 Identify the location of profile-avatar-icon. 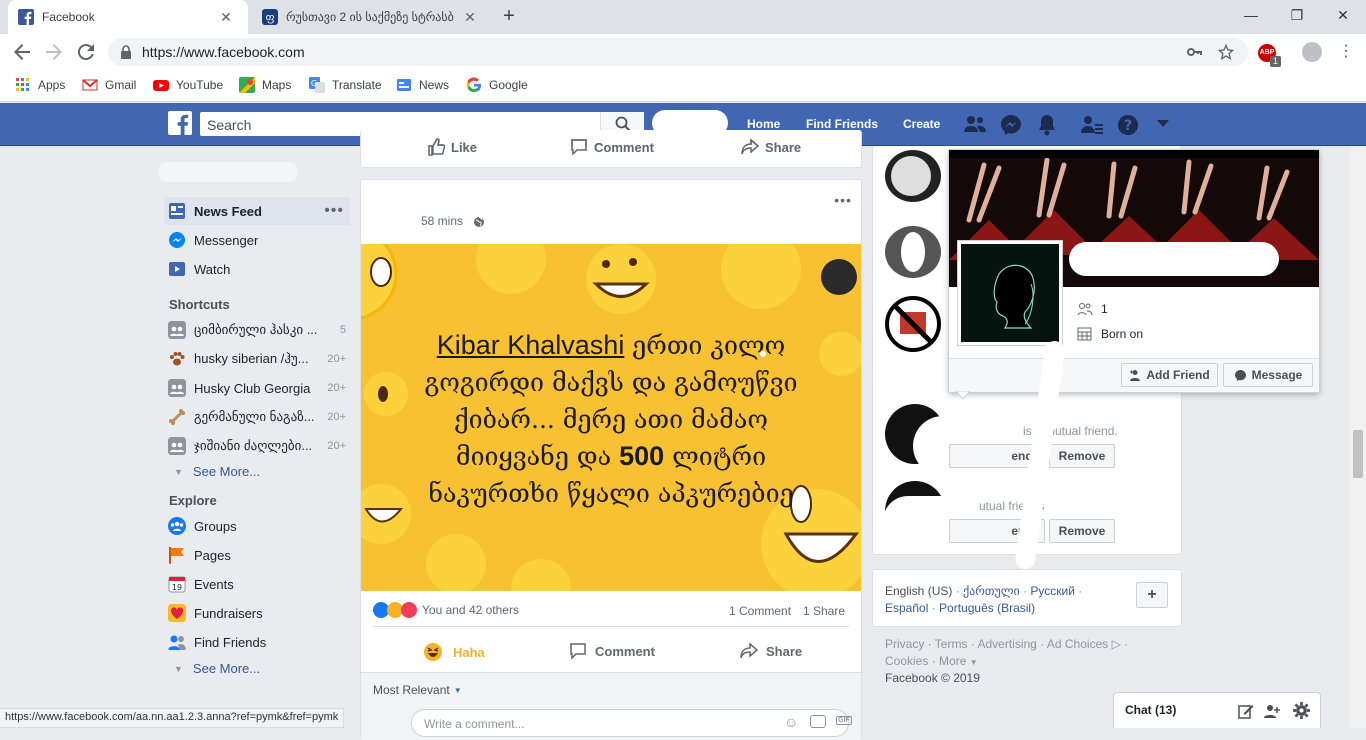
(1312, 52).